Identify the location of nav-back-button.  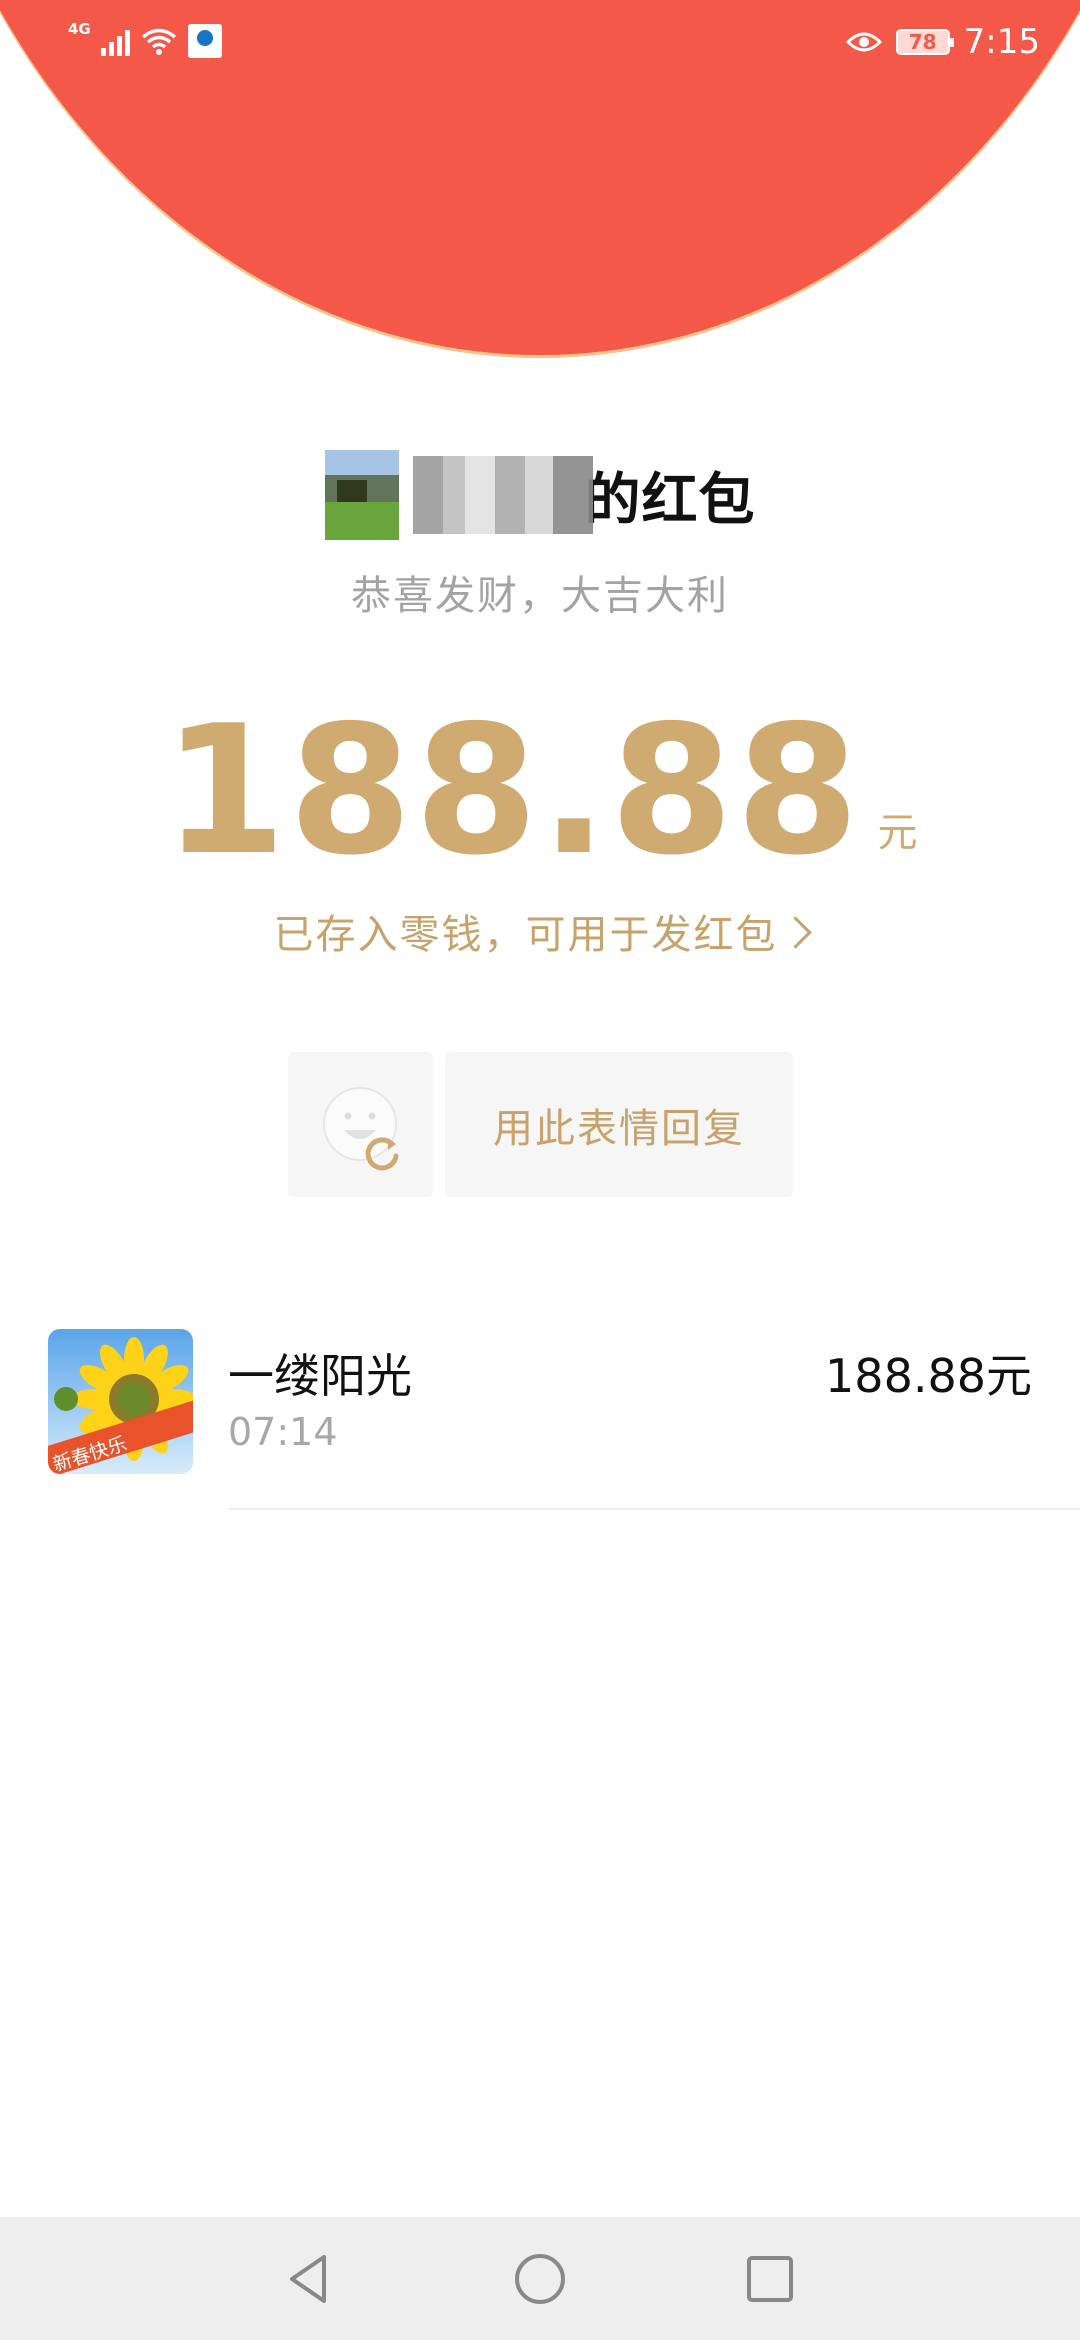
(310, 2279).